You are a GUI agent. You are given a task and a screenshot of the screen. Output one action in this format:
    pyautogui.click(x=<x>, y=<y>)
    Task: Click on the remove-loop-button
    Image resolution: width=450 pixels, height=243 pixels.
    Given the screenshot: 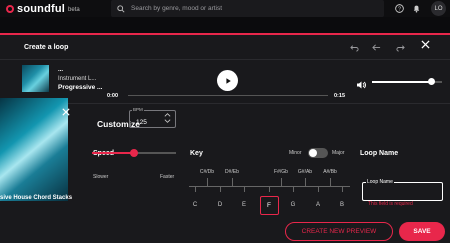 What is the action you would take?
    pyautogui.click(x=66, y=113)
    